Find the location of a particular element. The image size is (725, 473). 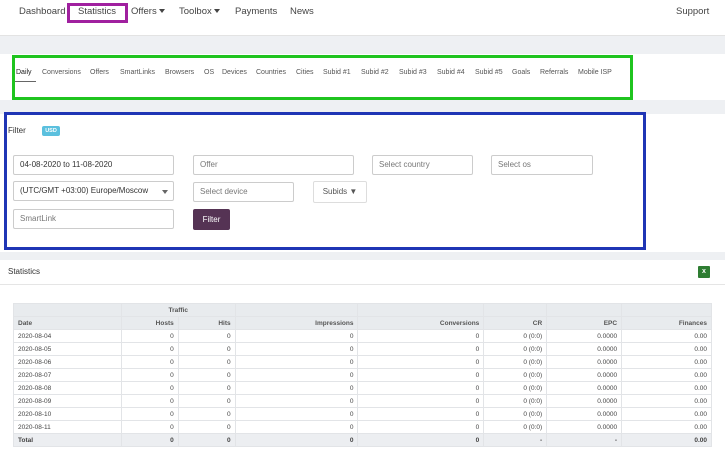

column-header-conversions: Conversions is located at coordinates (421, 323).